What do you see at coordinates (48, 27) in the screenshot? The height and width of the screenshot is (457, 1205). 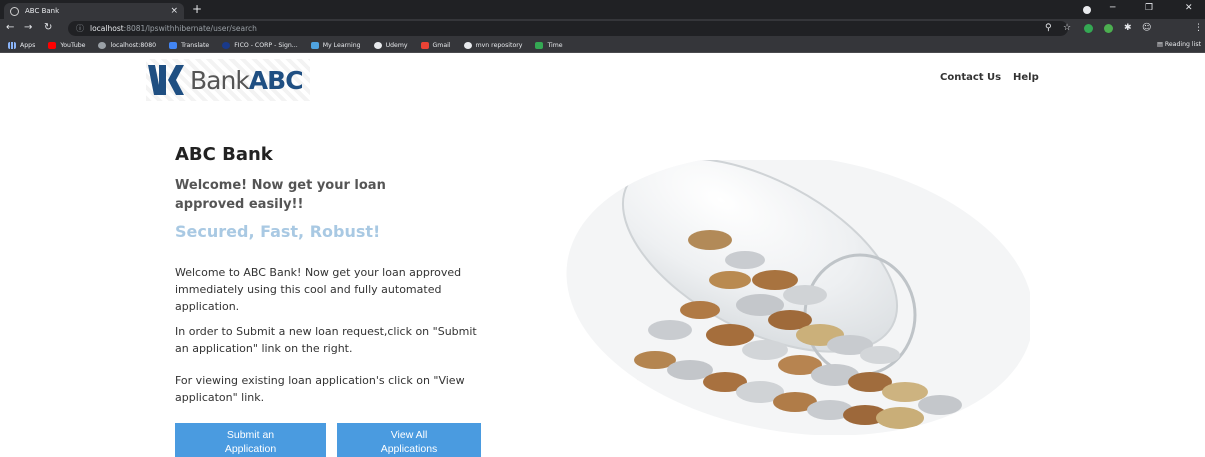 I see `reload-icon: ↻` at bounding box center [48, 27].